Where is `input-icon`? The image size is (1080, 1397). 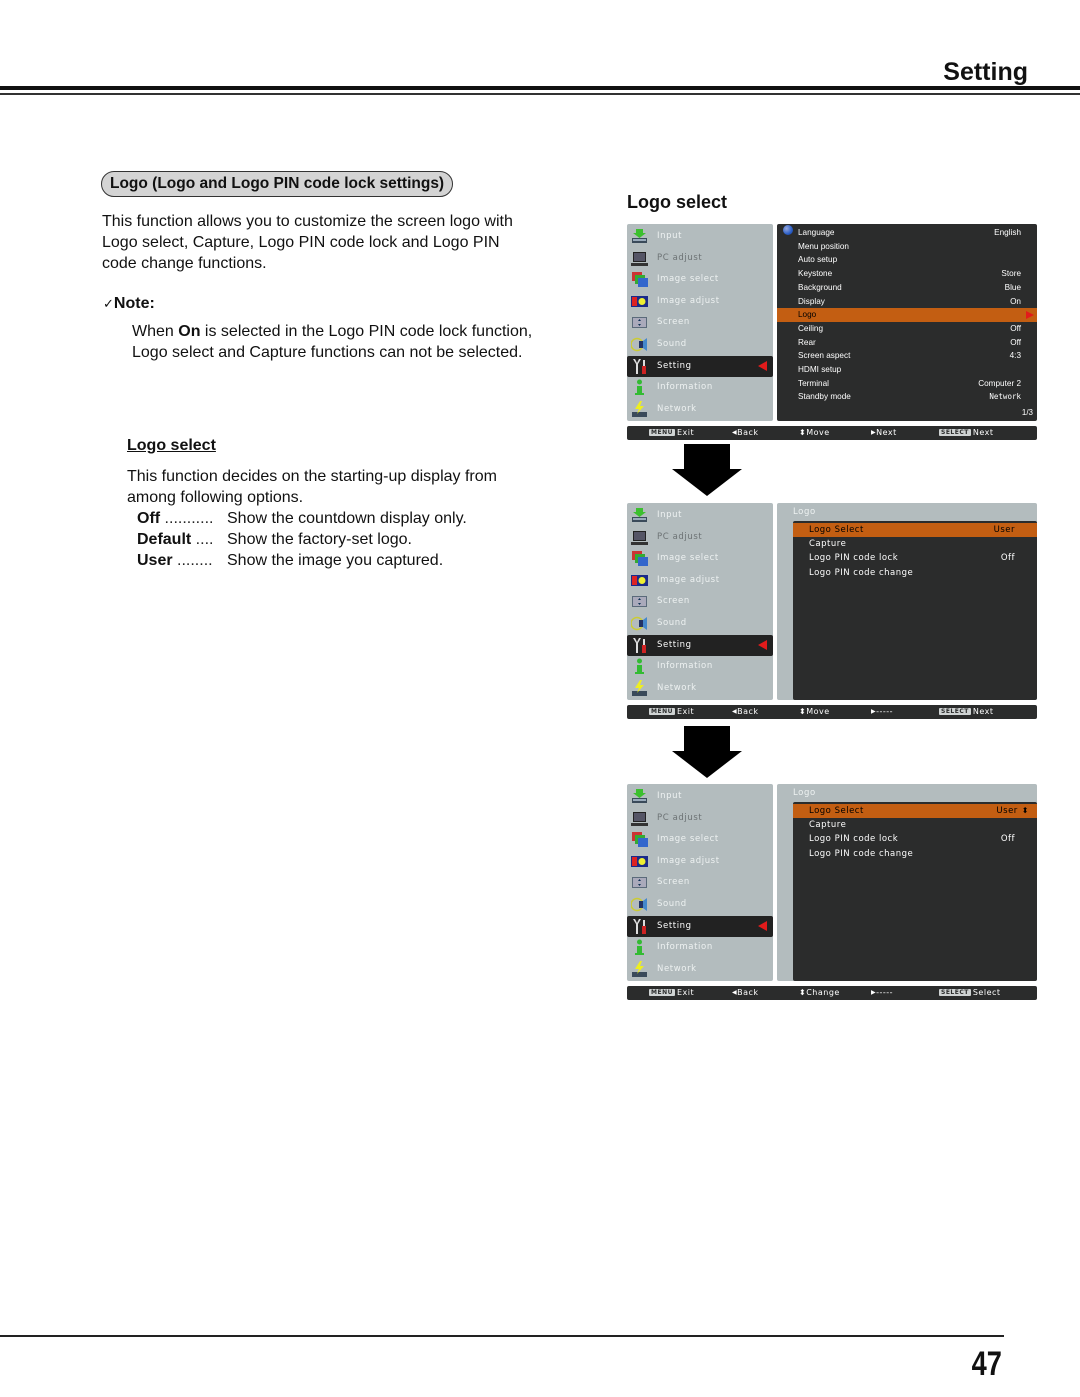 input-icon is located at coordinates (639, 236).